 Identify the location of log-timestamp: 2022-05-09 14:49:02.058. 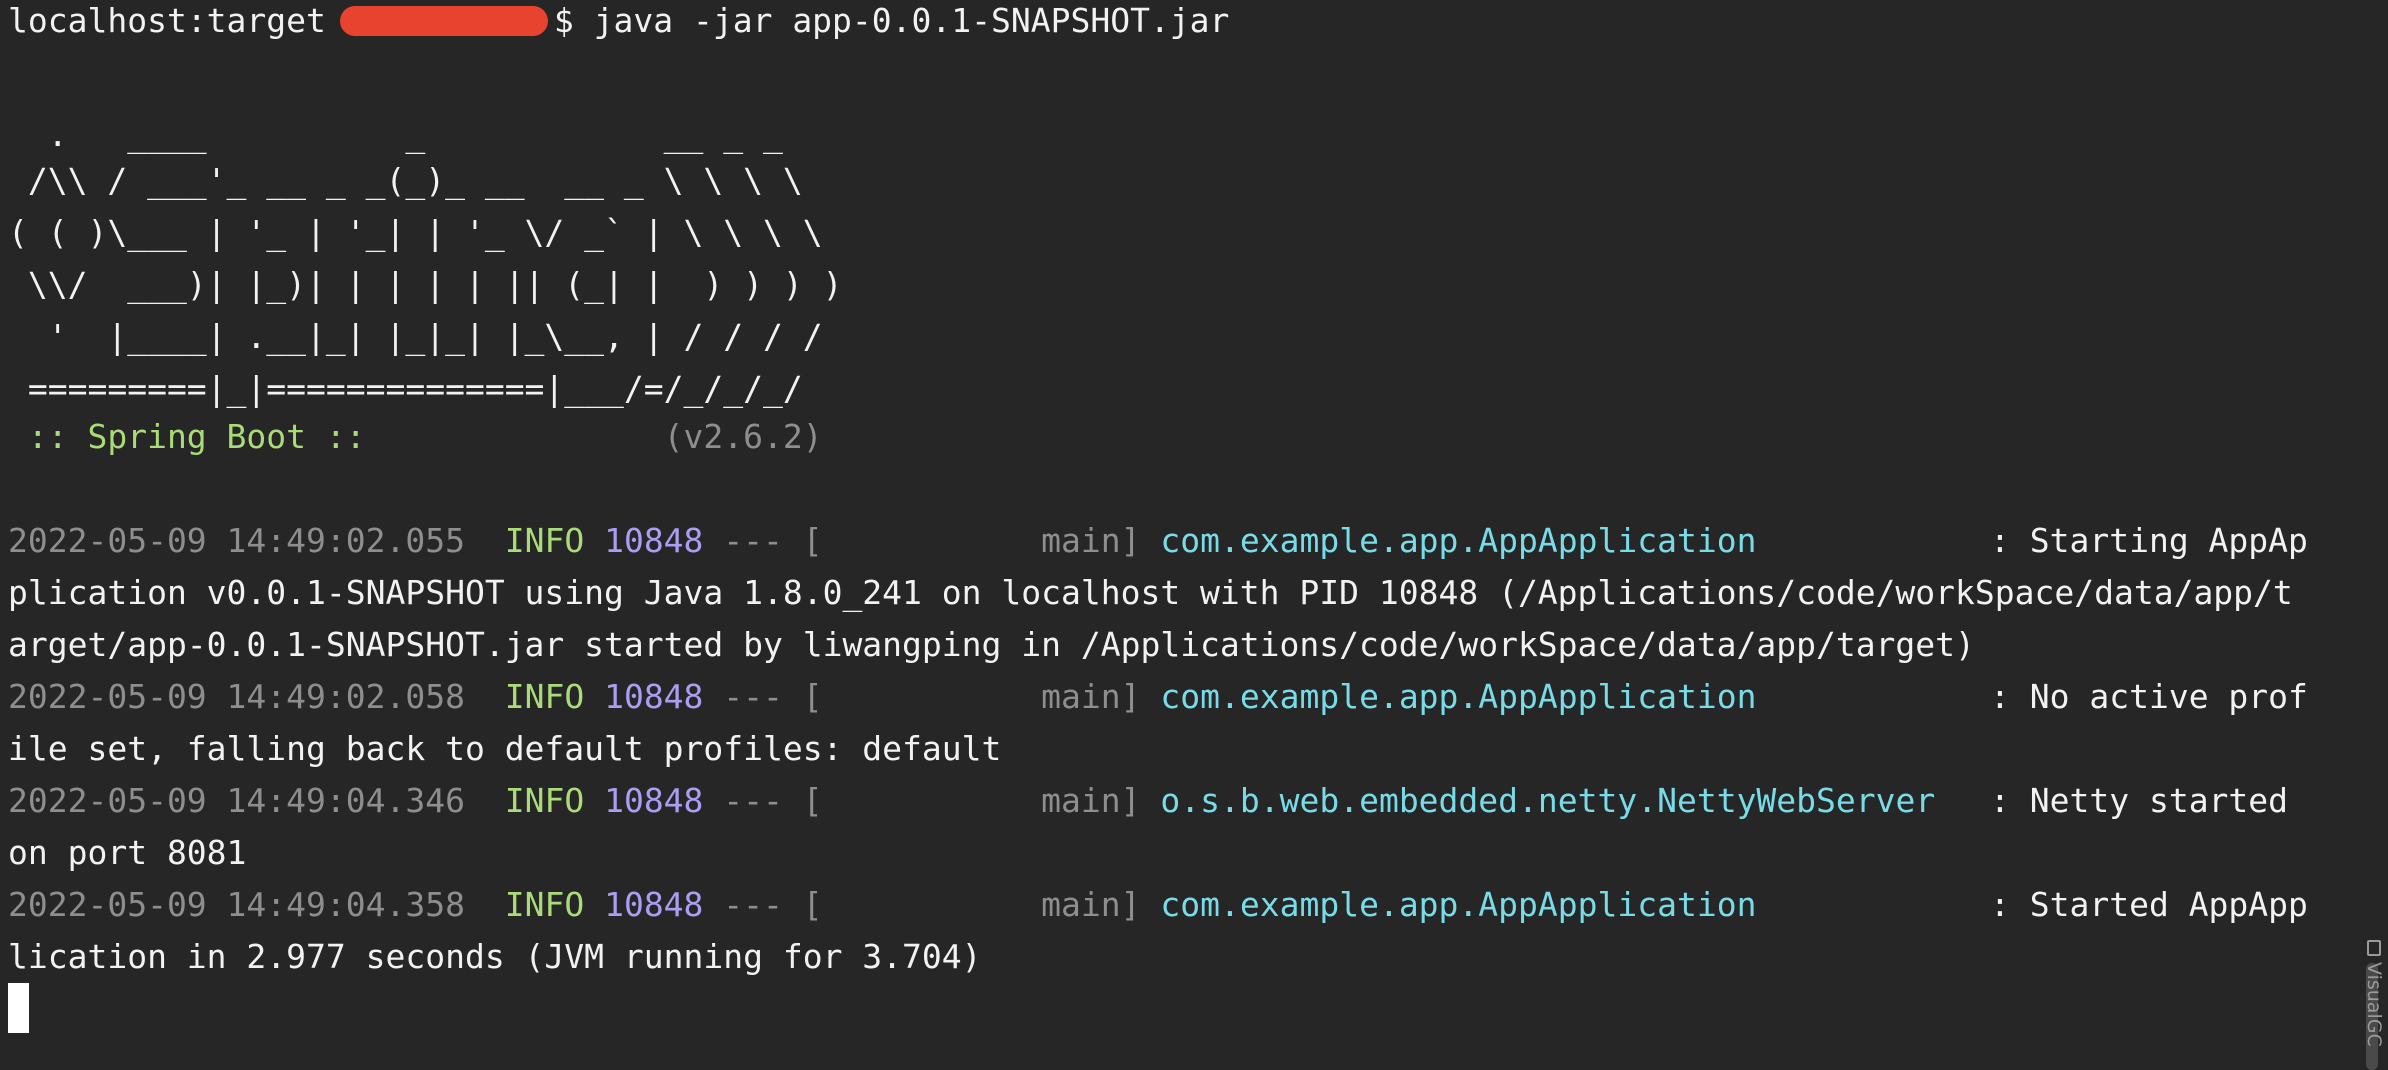
(236, 696).